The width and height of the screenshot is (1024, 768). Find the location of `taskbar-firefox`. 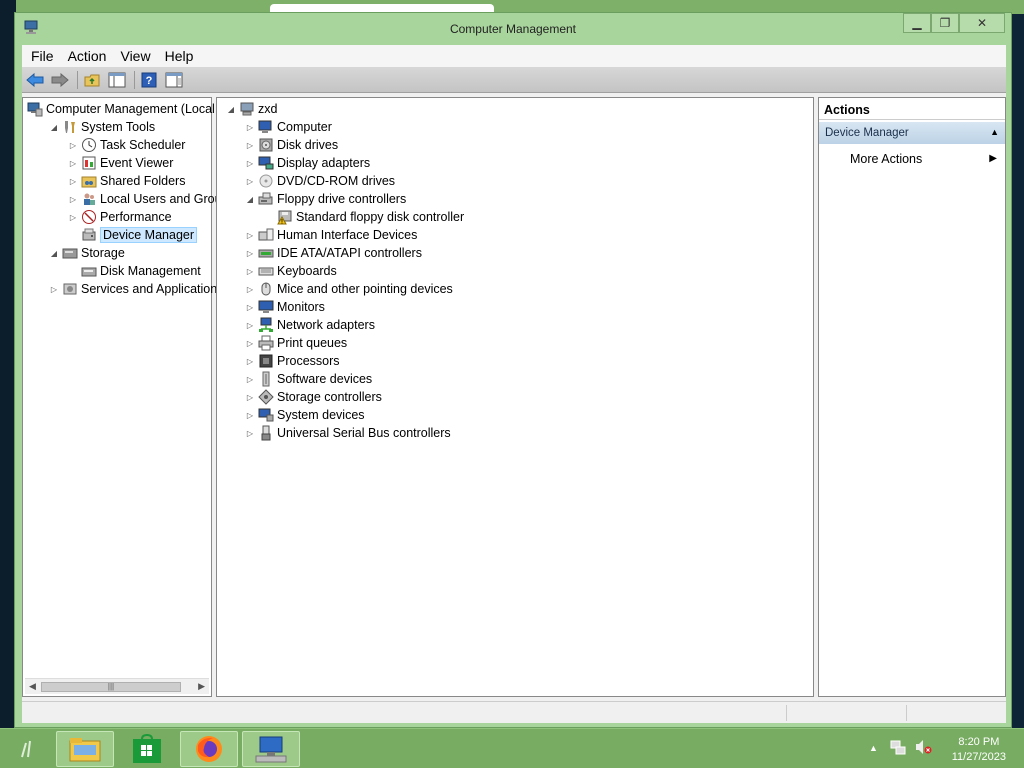

taskbar-firefox is located at coordinates (209, 749).